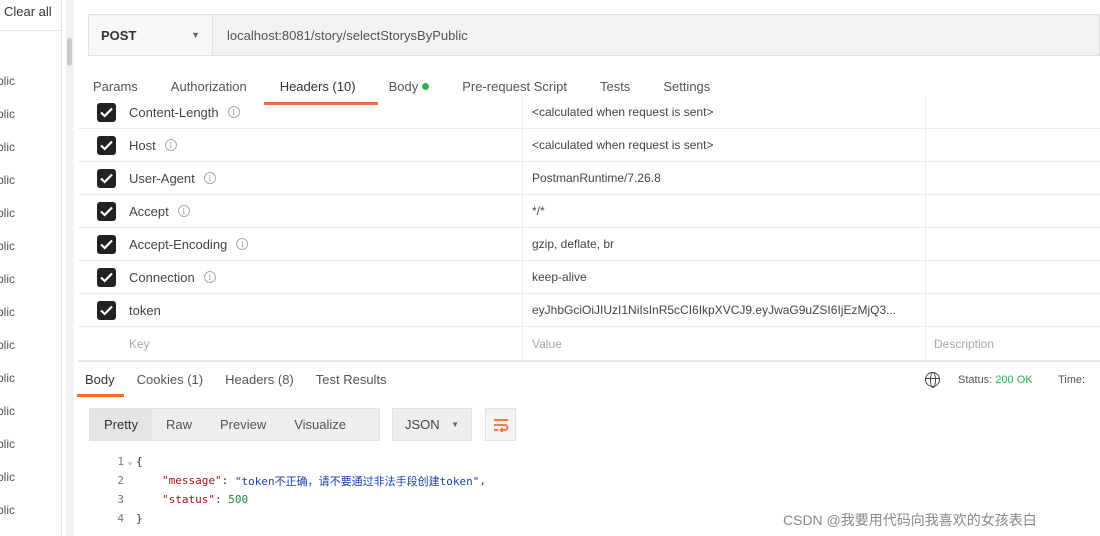 Image resolution: width=1100 pixels, height=536 pixels. What do you see at coordinates (300, 244) in the screenshot?
I see `header-key-cell: Accept-Encoding i` at bounding box center [300, 244].